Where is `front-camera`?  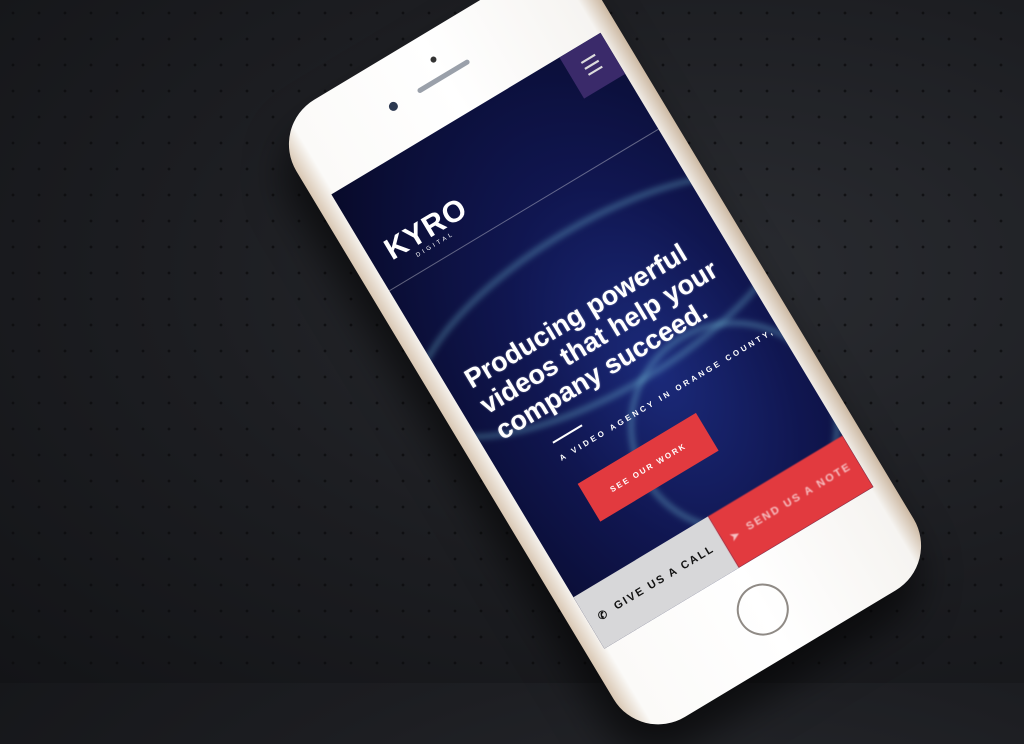
front-camera is located at coordinates (393, 106).